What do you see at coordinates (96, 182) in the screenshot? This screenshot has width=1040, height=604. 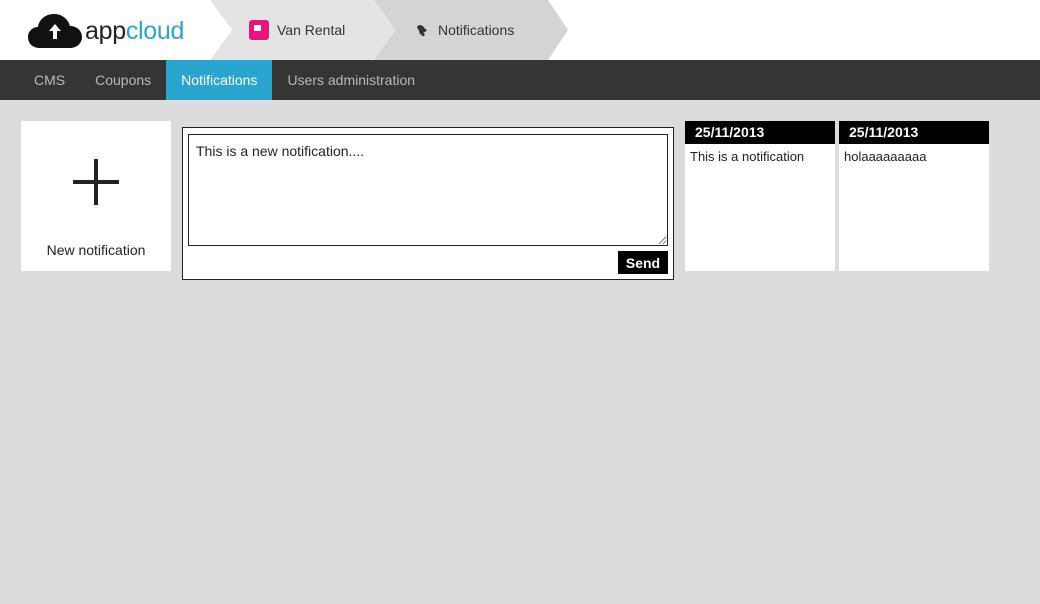 I see `plus-icon` at bounding box center [96, 182].